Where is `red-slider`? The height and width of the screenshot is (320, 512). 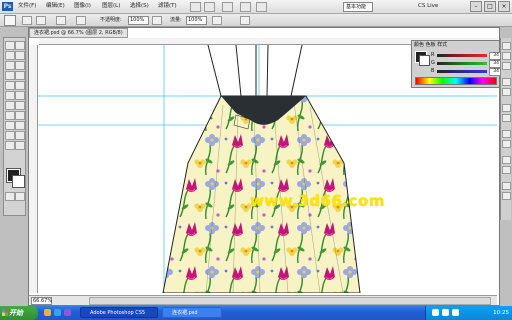 red-slider is located at coordinates (462, 55).